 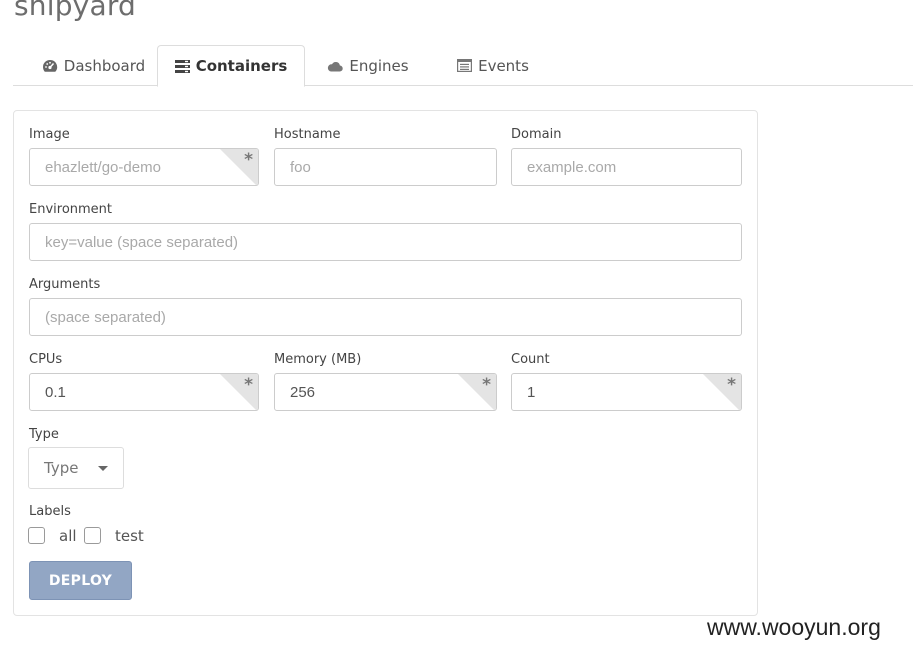 I want to click on tab-dashboard: Dashboard, so click(x=93, y=65).